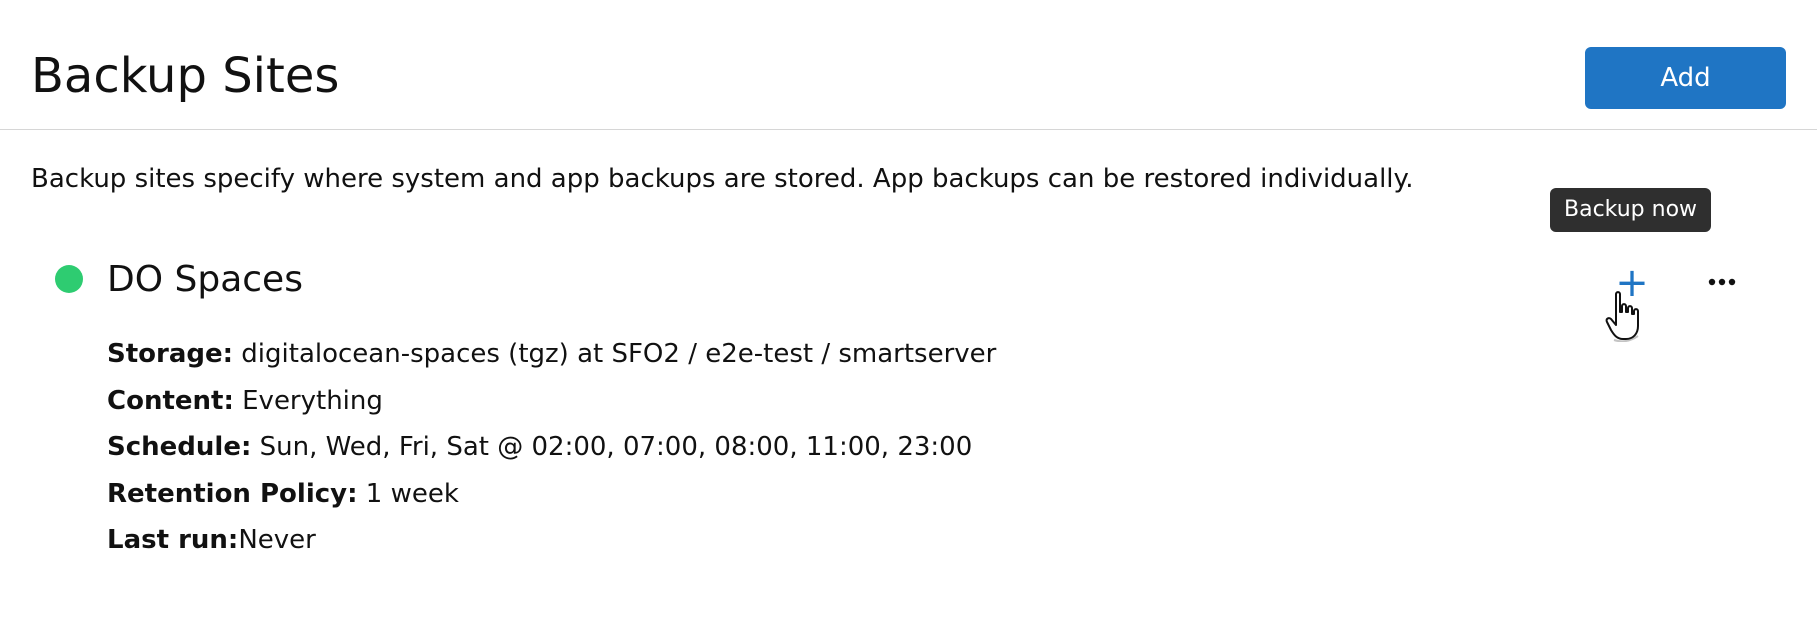  What do you see at coordinates (551, 401) in the screenshot?
I see `content-row: Content: Everything` at bounding box center [551, 401].